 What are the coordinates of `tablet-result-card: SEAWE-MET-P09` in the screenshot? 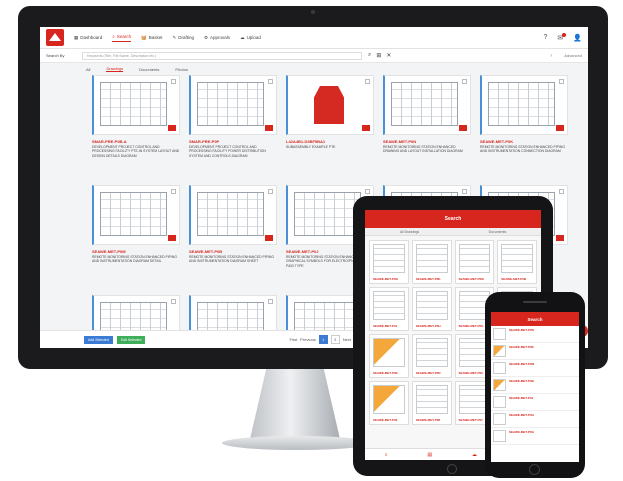 It's located at (389, 403).